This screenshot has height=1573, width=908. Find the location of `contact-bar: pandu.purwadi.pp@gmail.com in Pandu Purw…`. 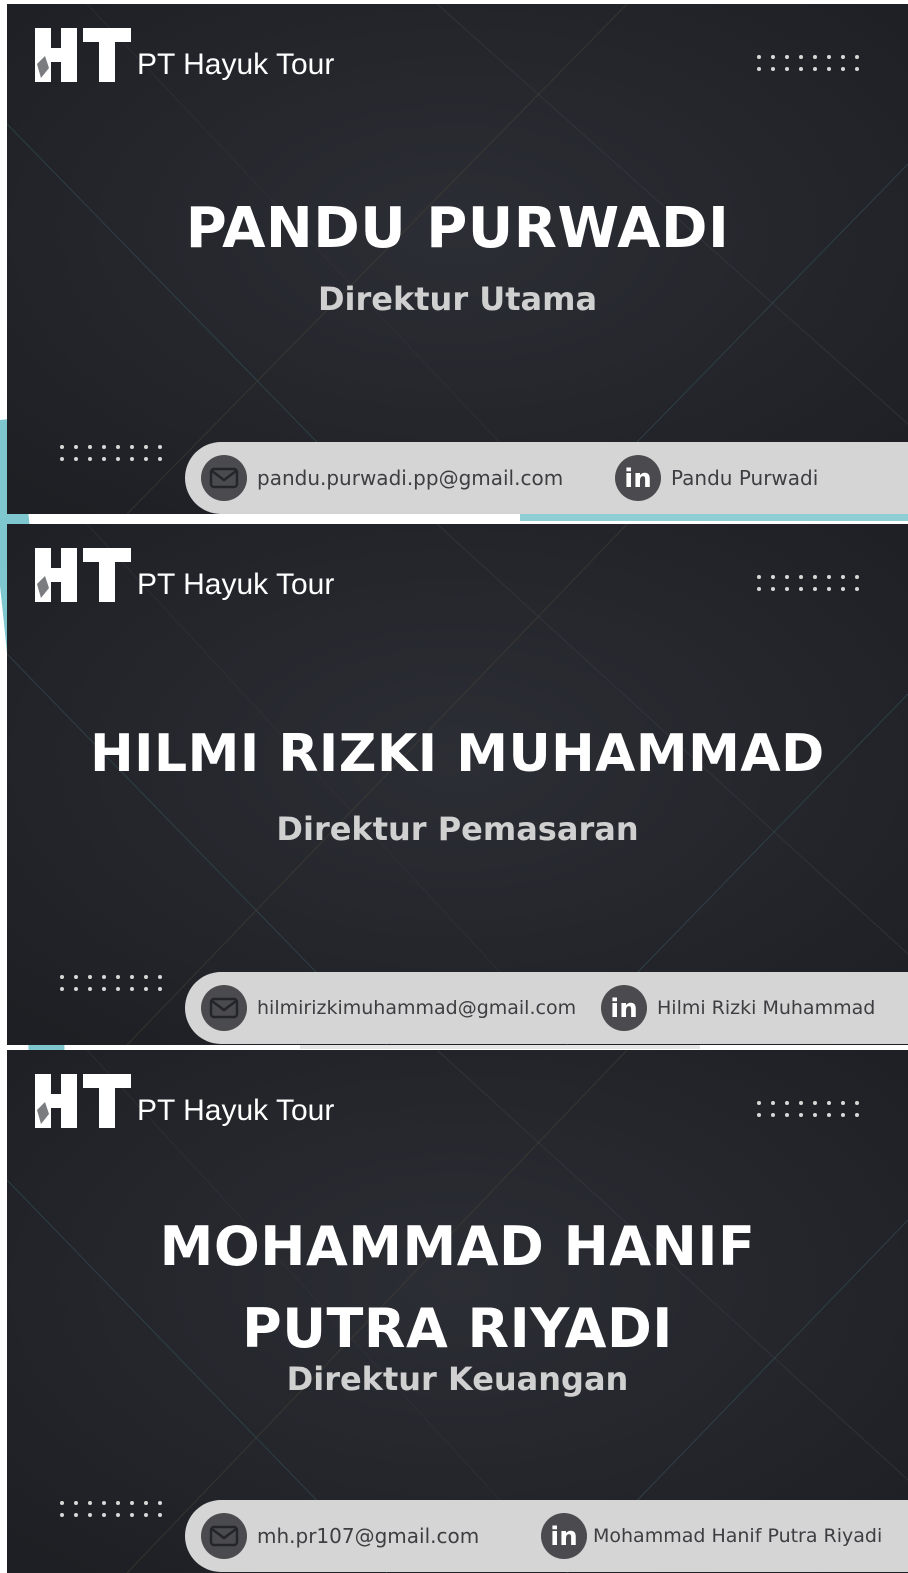

contact-bar: pandu.purwadi.pp@gmail.com in Pandu Purw… is located at coordinates (546, 478).